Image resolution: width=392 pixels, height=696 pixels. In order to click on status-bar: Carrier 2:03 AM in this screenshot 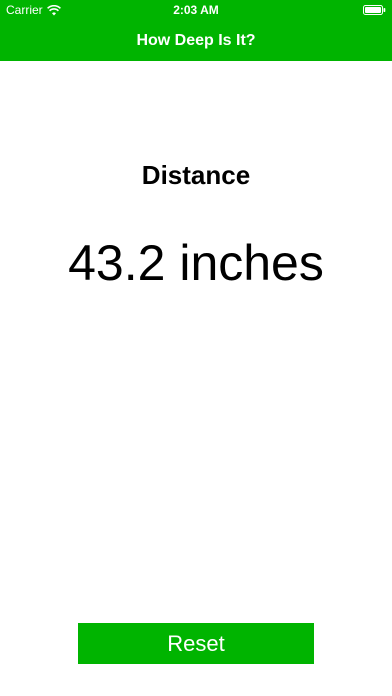, I will do `click(196, 10)`.